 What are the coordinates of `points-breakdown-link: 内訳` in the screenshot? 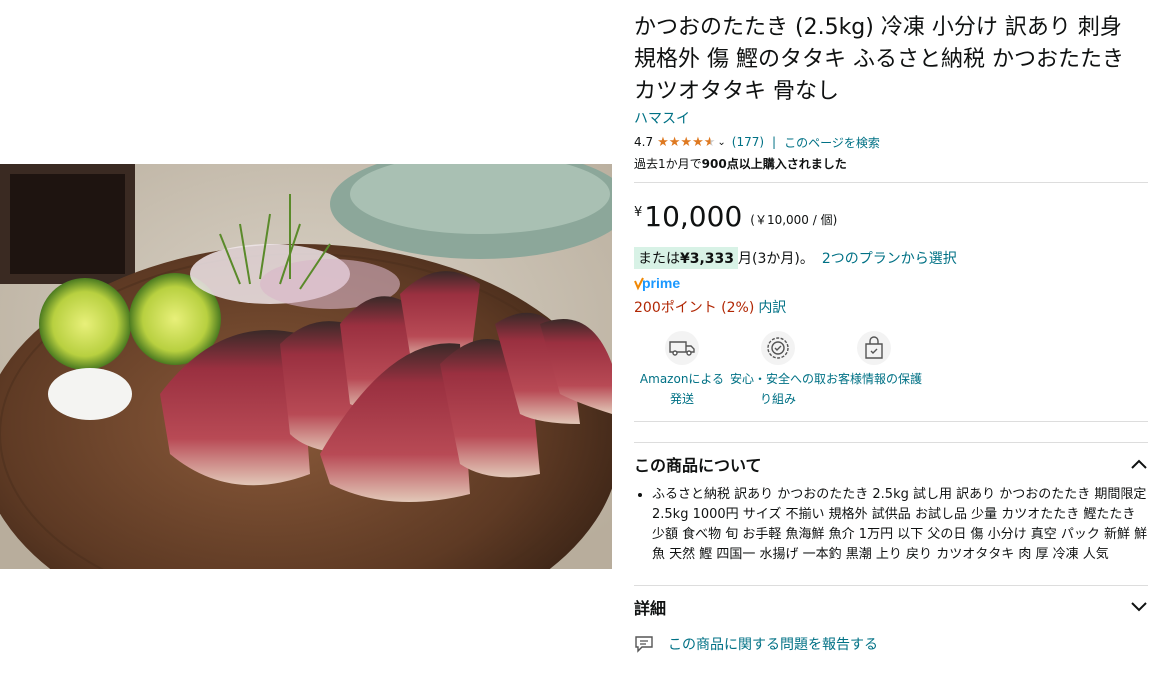 It's located at (772, 308).